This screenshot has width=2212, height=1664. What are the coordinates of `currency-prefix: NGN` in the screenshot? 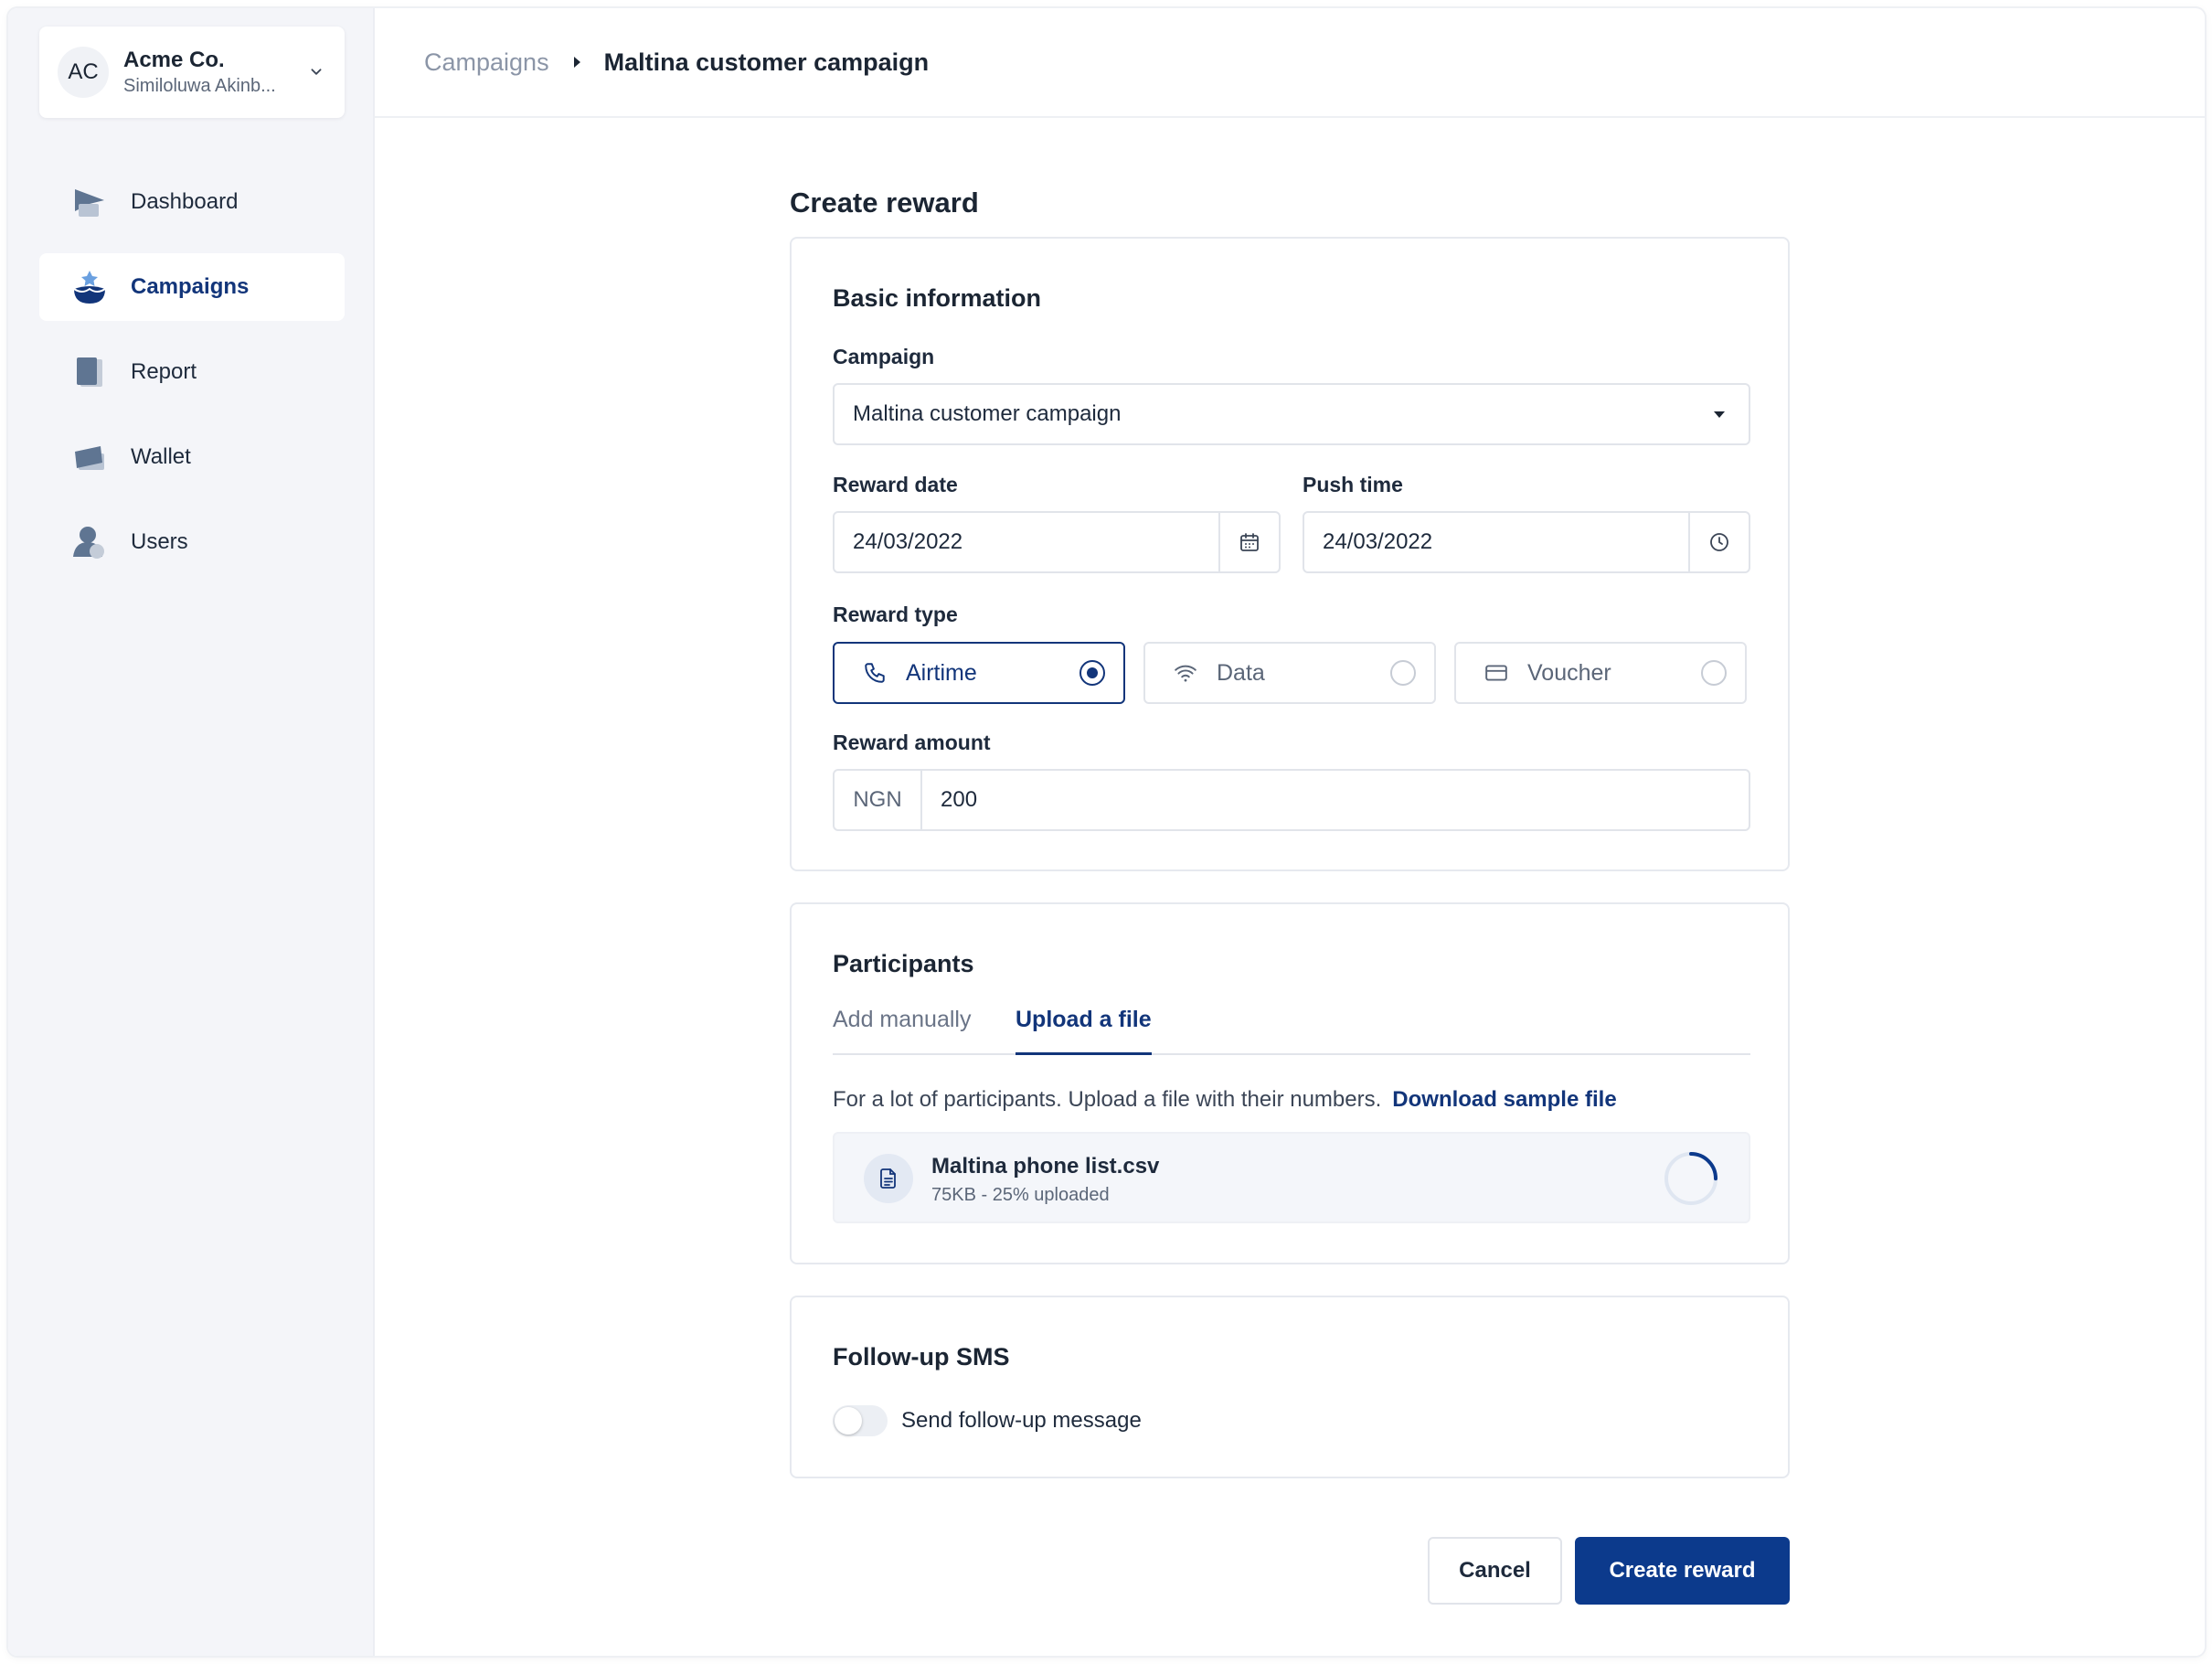 It's located at (878, 800).